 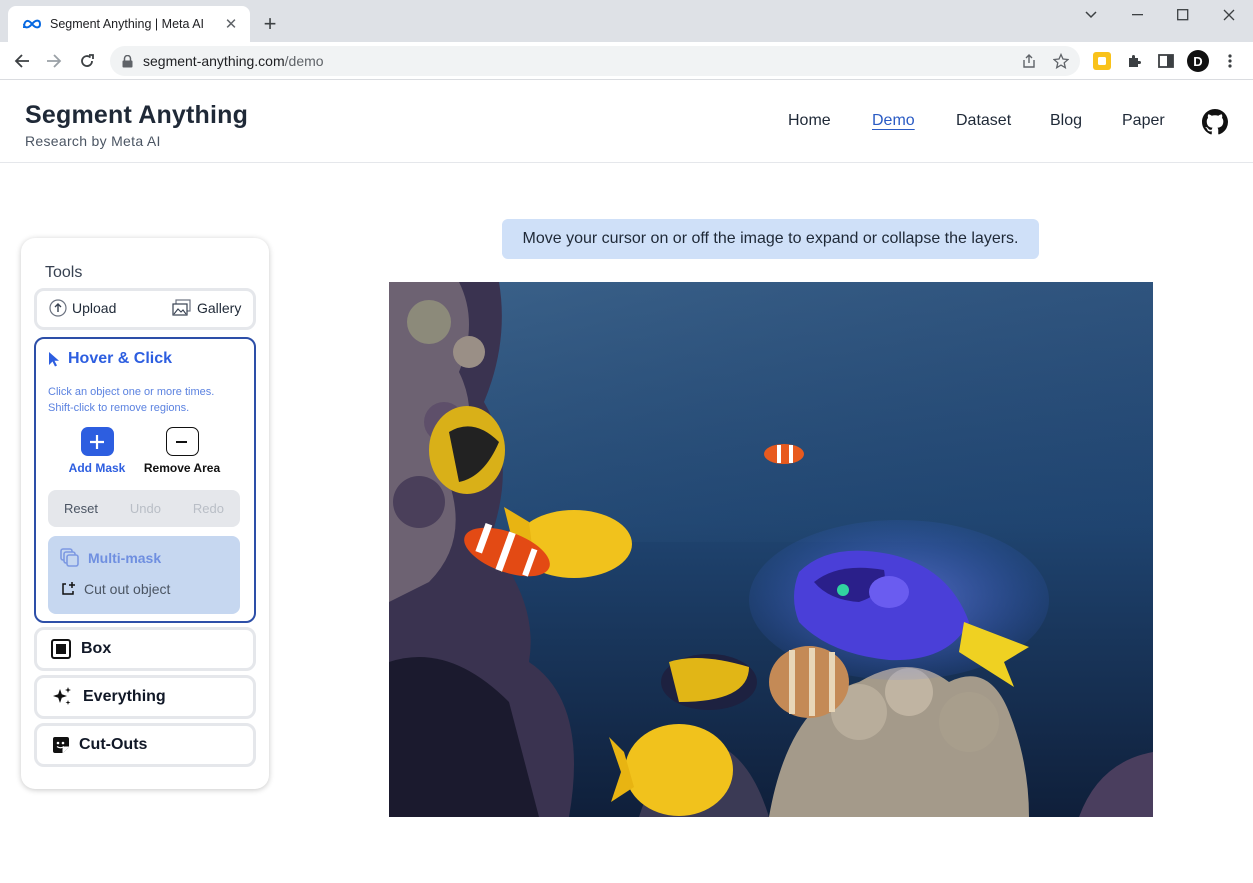 I want to click on cut-out-label: Cut out object, so click(x=127, y=589).